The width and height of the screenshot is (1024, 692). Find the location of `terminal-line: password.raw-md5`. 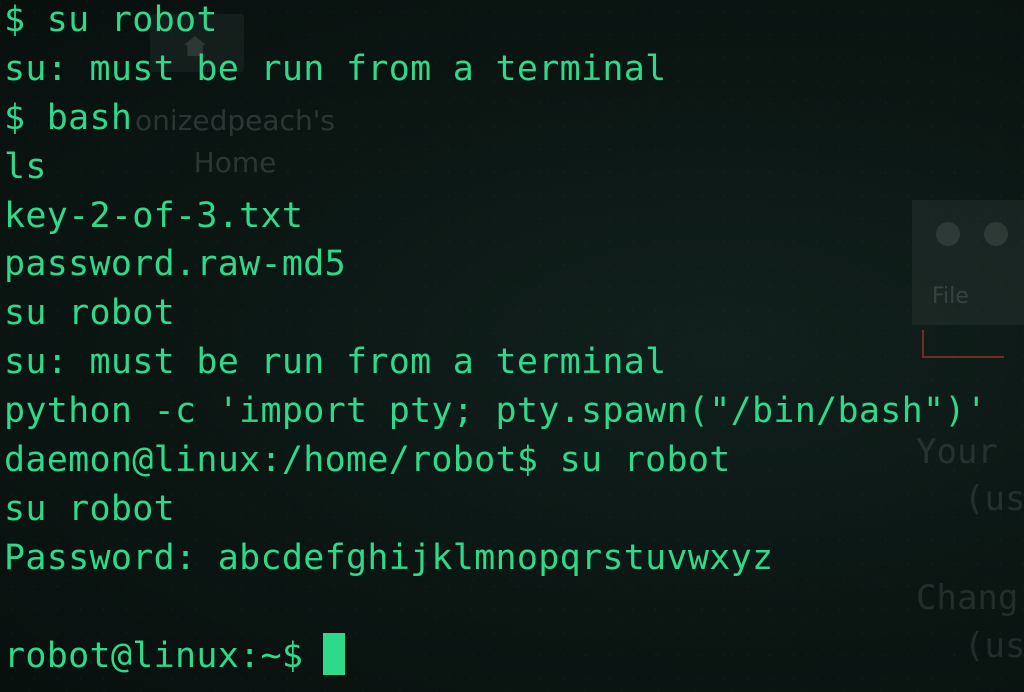

terminal-line: password.raw-md5 is located at coordinates (175, 264).